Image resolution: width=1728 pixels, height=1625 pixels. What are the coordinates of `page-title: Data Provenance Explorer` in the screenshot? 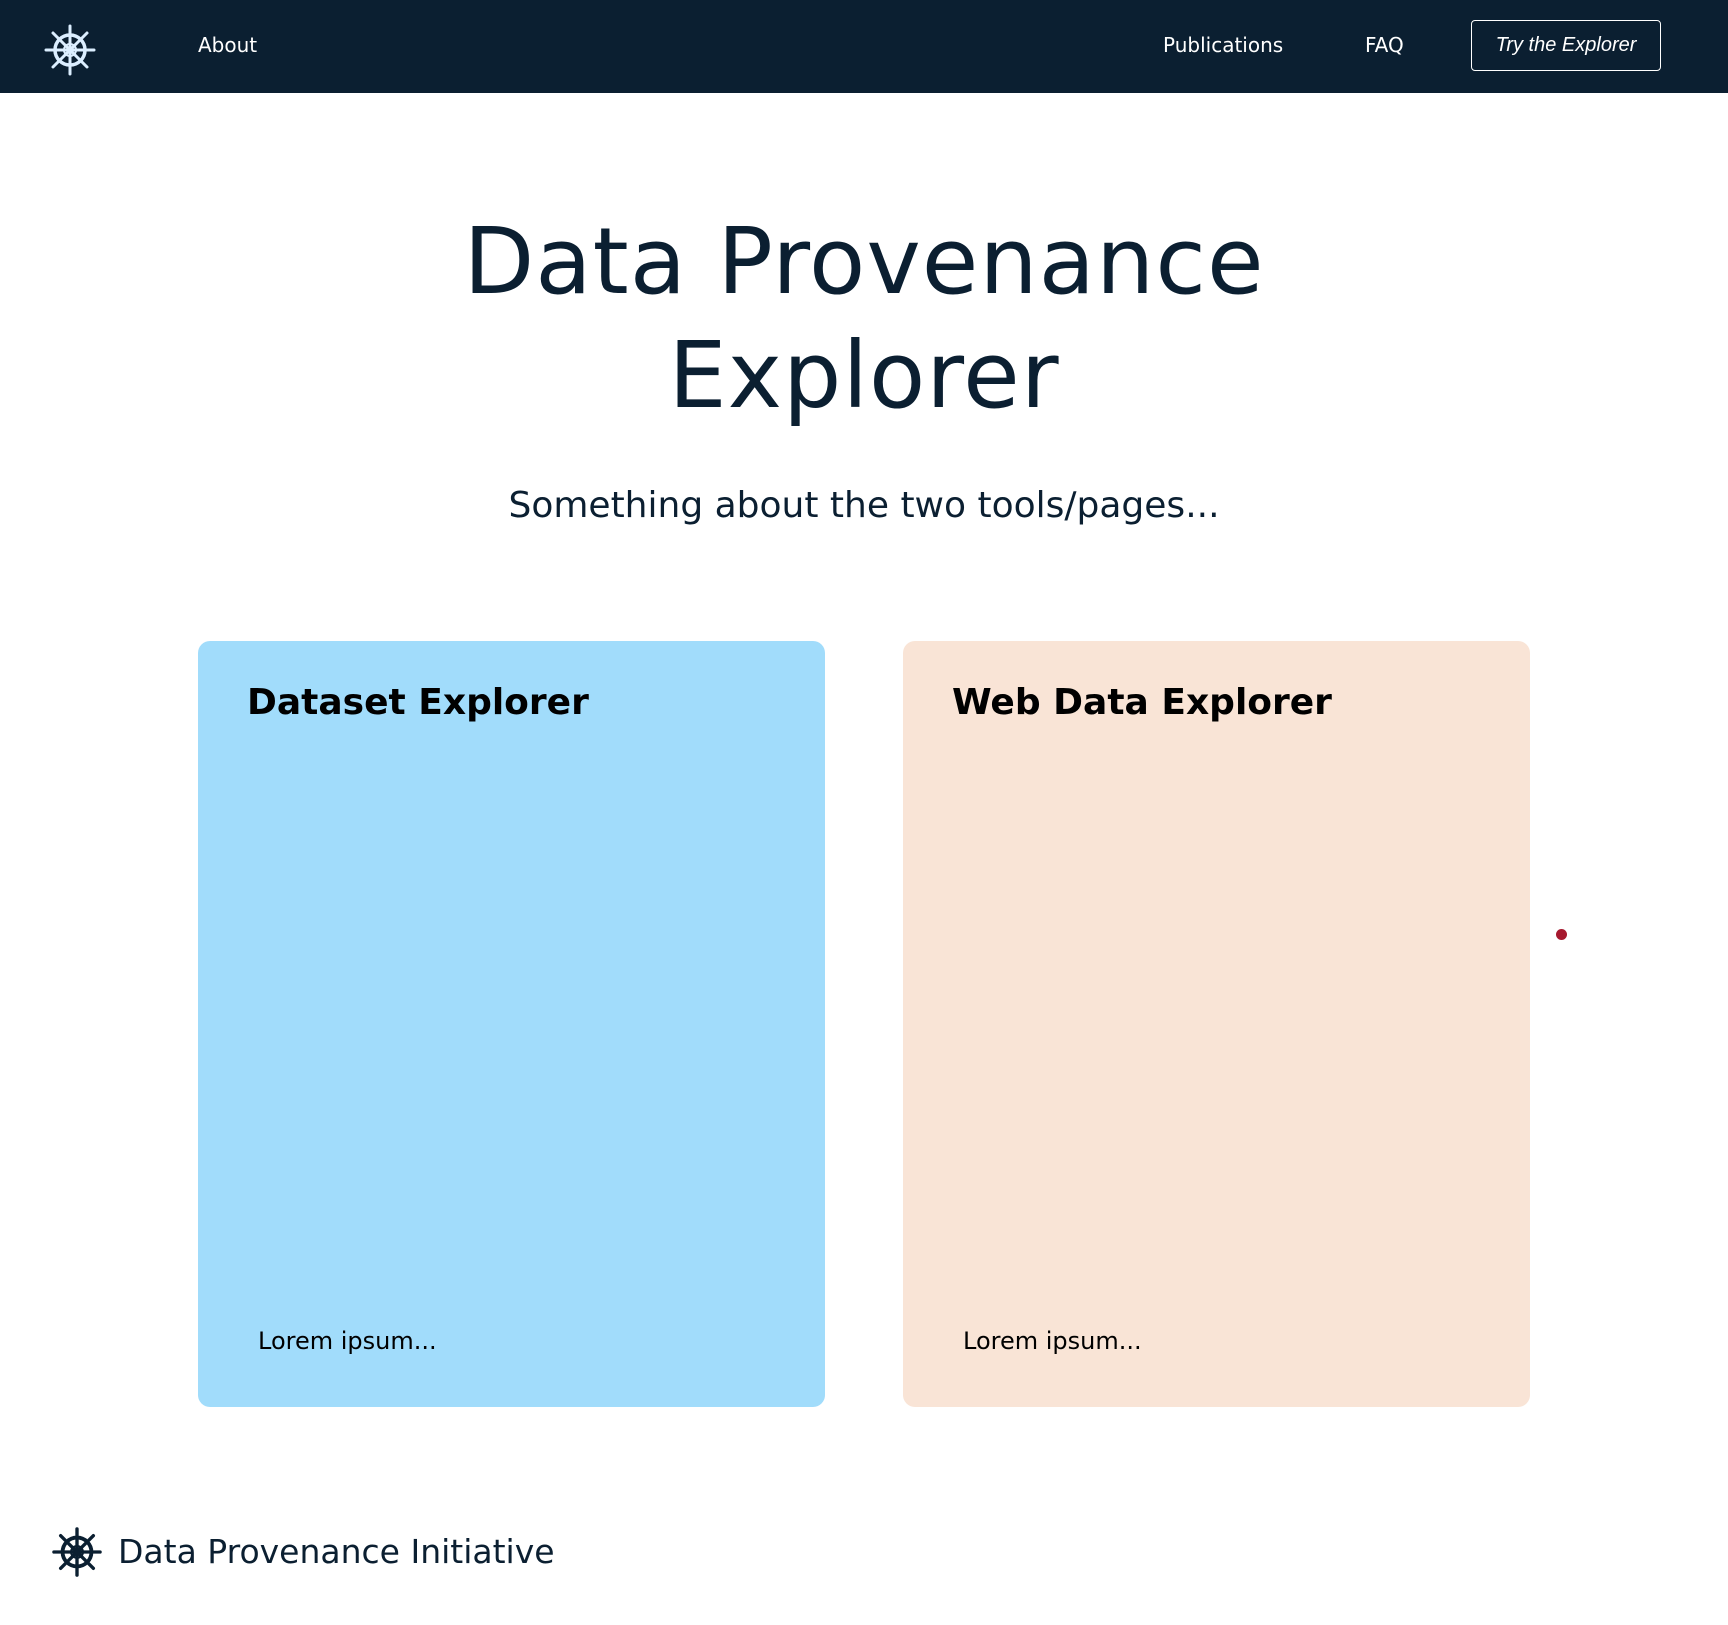 It's located at (864, 319).